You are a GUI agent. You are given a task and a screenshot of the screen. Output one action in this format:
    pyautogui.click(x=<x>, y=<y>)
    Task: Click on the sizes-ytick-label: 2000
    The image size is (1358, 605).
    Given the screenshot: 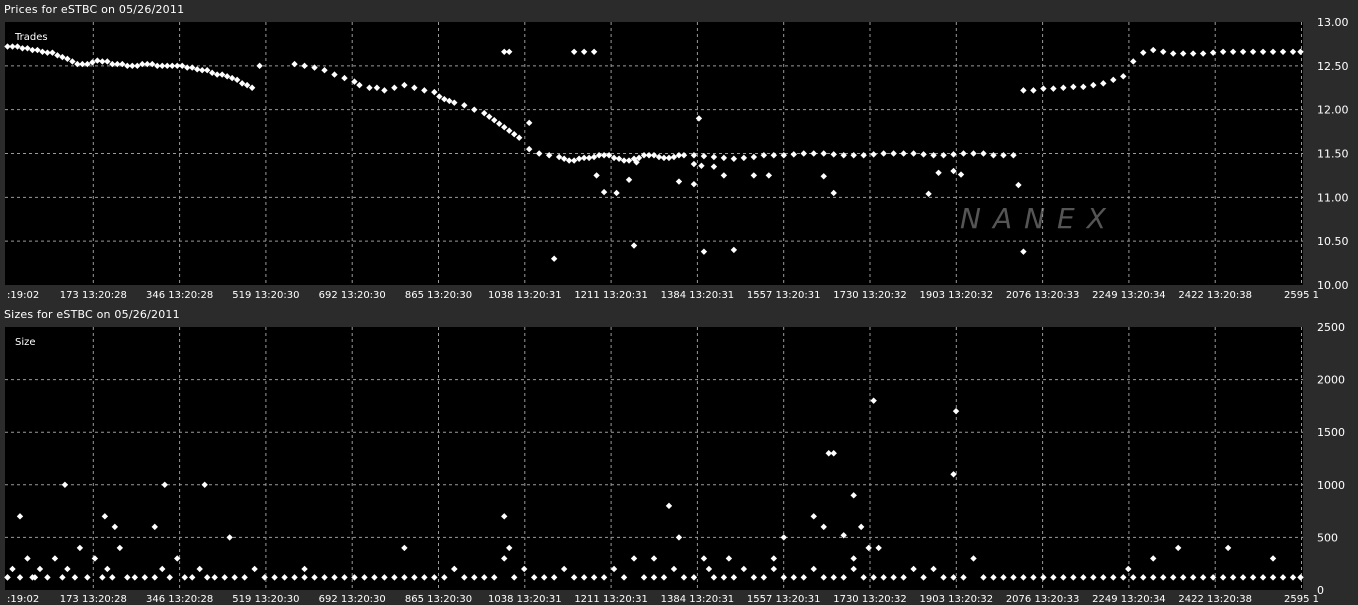 What is the action you would take?
    pyautogui.click(x=1331, y=380)
    